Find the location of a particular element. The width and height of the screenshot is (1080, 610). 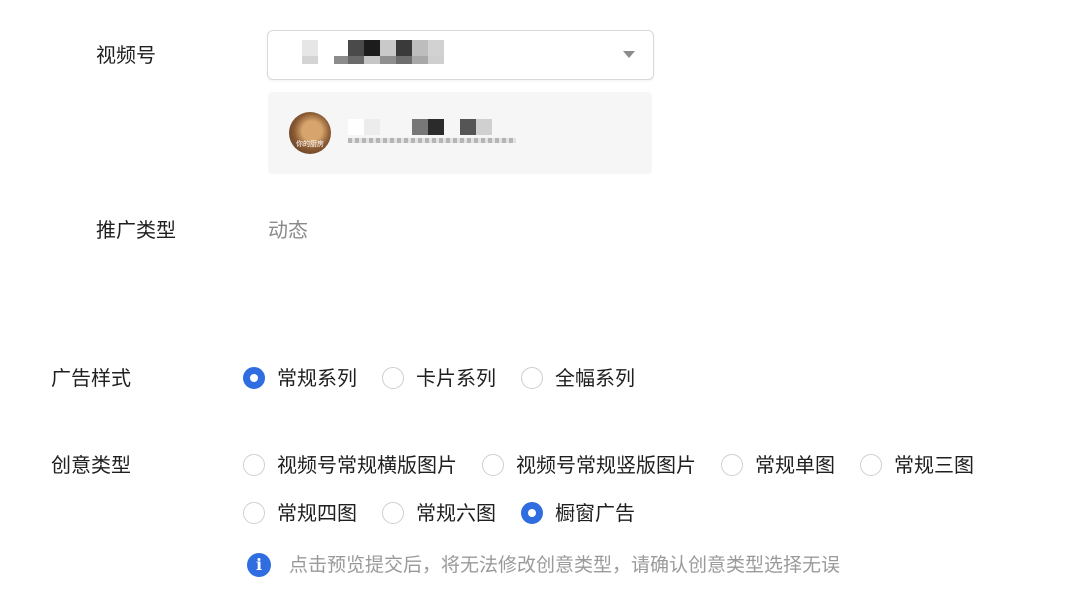

radio-creative-six-images: 常规六图 is located at coordinates (439, 513).